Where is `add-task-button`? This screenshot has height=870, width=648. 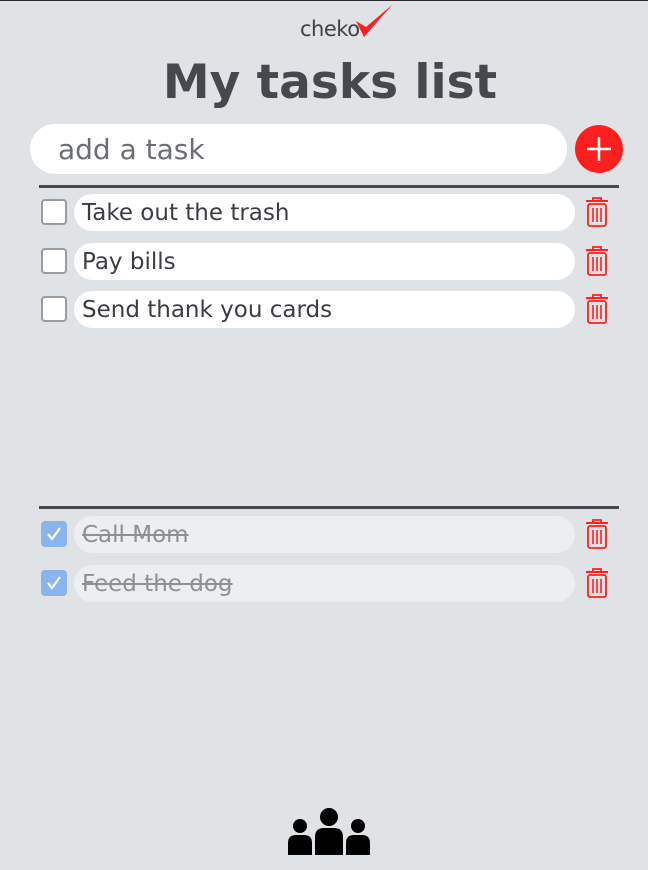 add-task-button is located at coordinates (599, 149).